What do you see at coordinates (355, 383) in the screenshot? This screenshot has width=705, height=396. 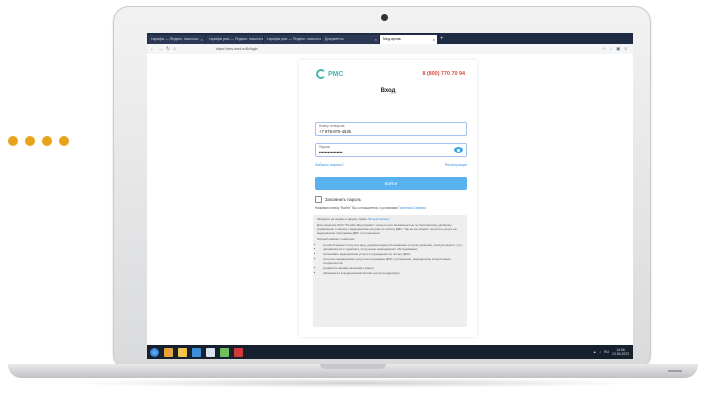 I see `laptop-shadow` at bounding box center [355, 383].